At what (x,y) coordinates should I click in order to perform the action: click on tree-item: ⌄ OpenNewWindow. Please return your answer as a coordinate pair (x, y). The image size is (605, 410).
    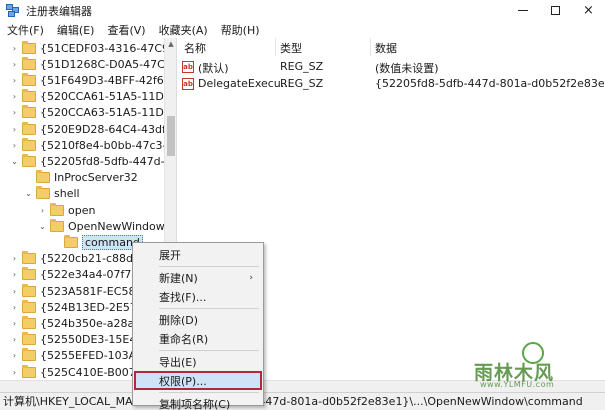
    Looking at the image, I should click on (101, 226).